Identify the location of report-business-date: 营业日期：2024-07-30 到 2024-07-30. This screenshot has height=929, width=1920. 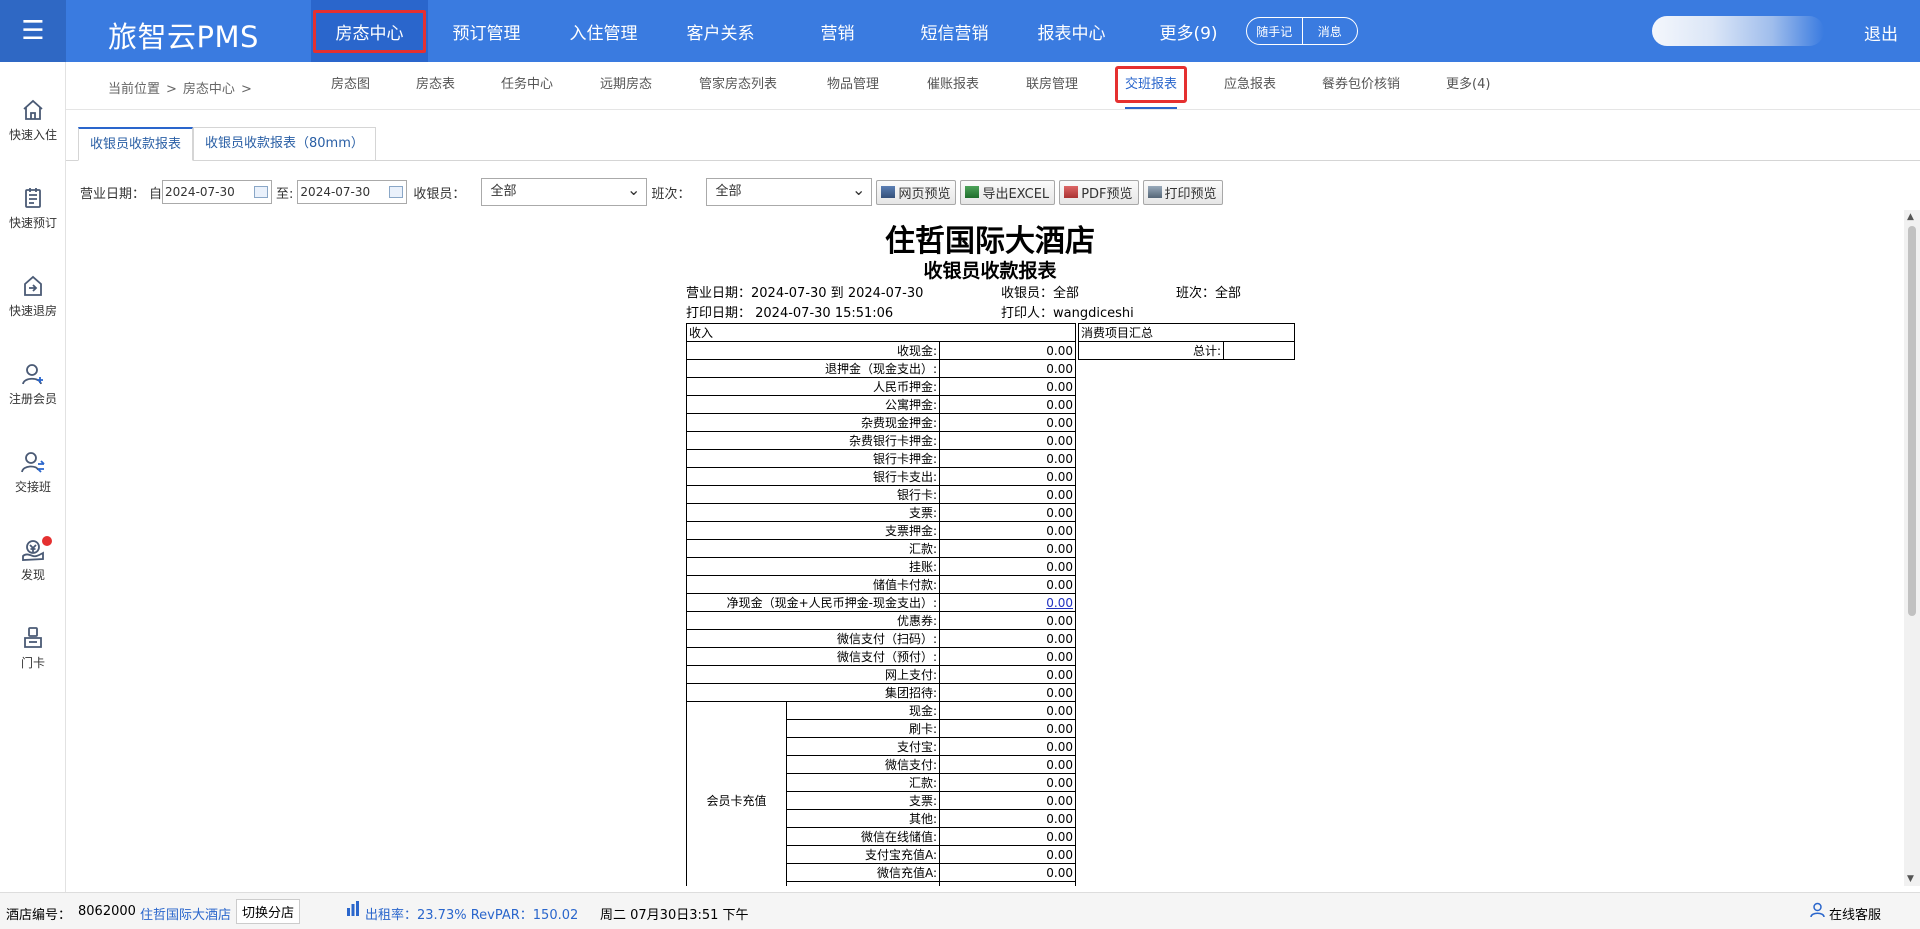
(805, 293).